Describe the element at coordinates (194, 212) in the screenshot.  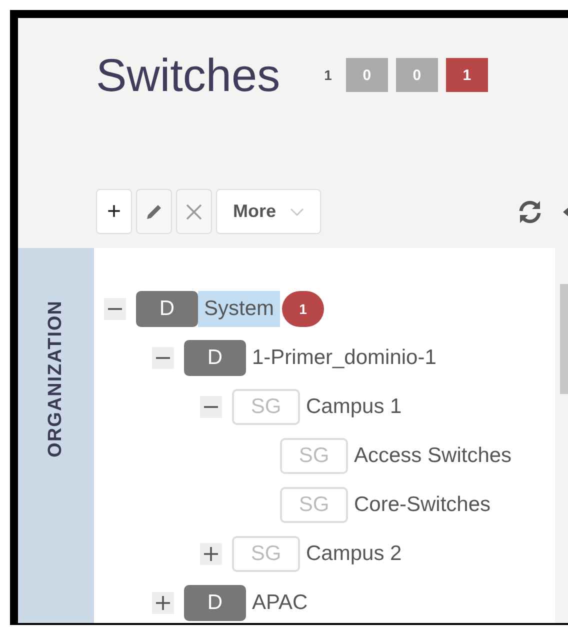
I see `close-icon` at that location.